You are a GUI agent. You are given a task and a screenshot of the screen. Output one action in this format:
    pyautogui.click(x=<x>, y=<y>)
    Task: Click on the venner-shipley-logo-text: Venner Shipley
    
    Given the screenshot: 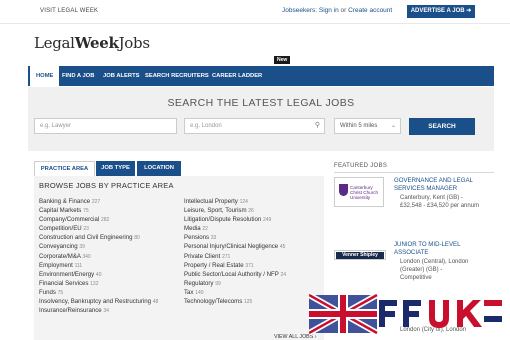 What is the action you would take?
    pyautogui.click(x=360, y=255)
    